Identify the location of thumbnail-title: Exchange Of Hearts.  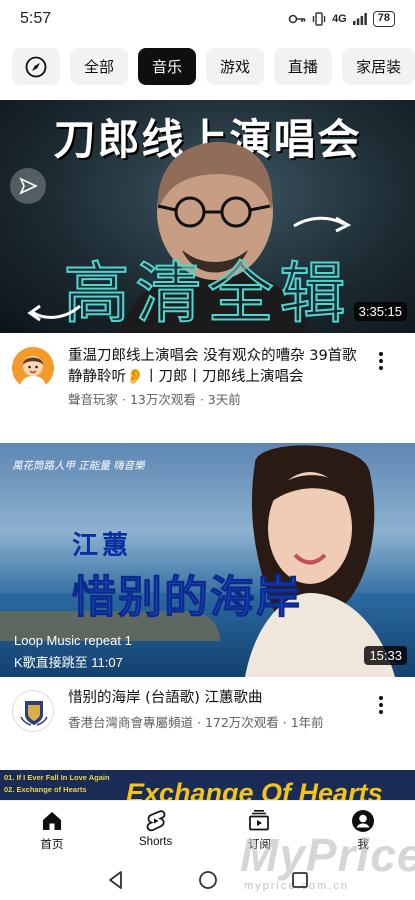
(254, 789).